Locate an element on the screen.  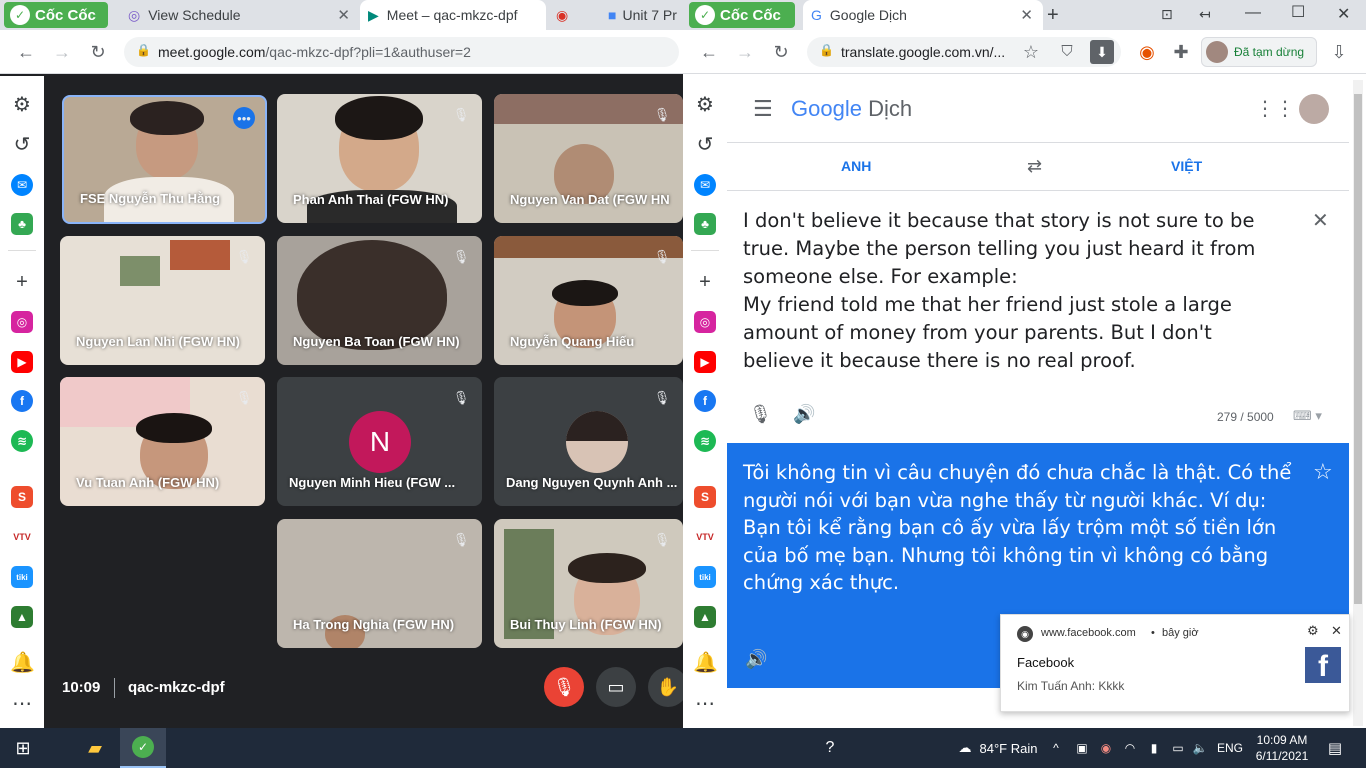
participant-tile: 🎙 Nguyen Ba Toan (FGW HN) is located at coordinates (379, 300).